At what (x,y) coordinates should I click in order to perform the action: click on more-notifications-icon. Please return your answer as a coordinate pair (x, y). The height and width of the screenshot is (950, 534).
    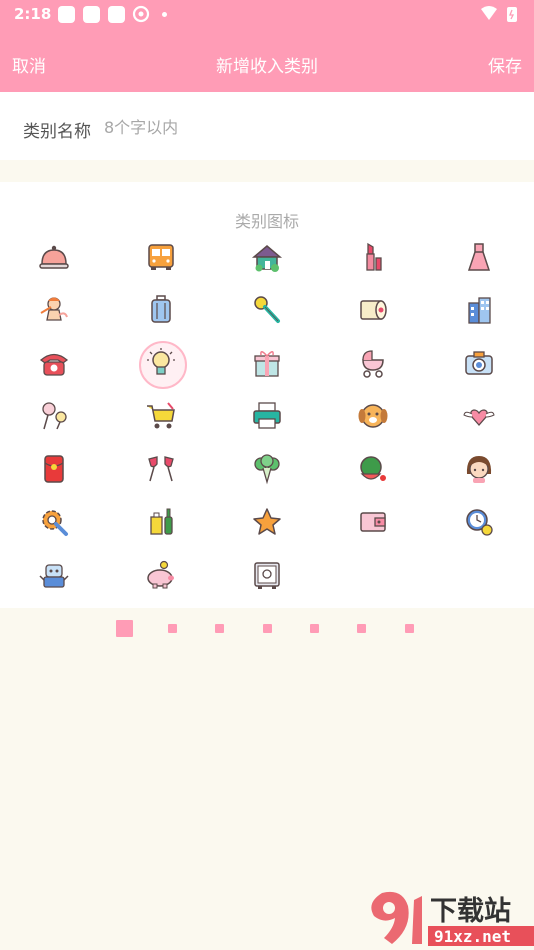
    Looking at the image, I should click on (164, 14).